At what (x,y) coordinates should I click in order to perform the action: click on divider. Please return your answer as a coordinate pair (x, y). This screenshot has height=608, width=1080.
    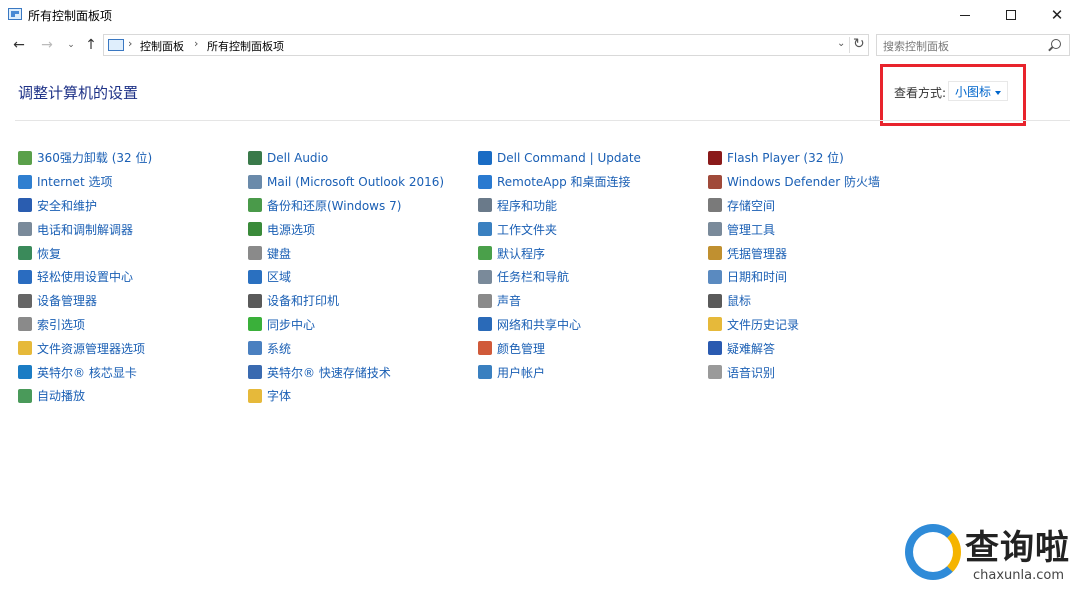
    Looking at the image, I should click on (849, 45).